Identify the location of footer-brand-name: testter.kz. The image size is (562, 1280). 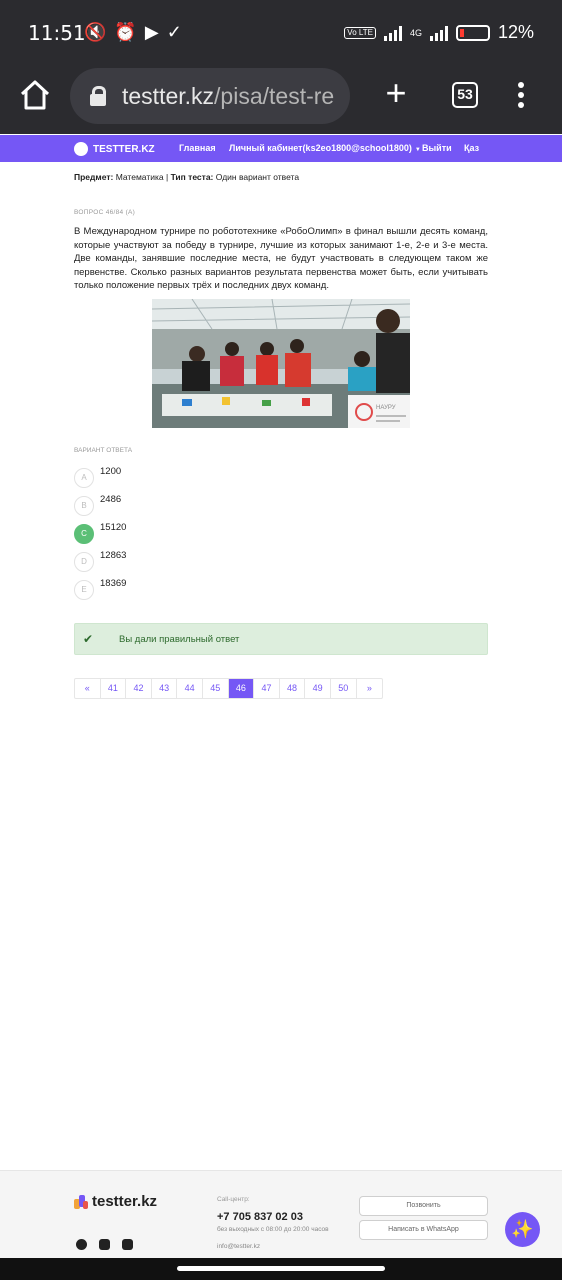
(125, 1201).